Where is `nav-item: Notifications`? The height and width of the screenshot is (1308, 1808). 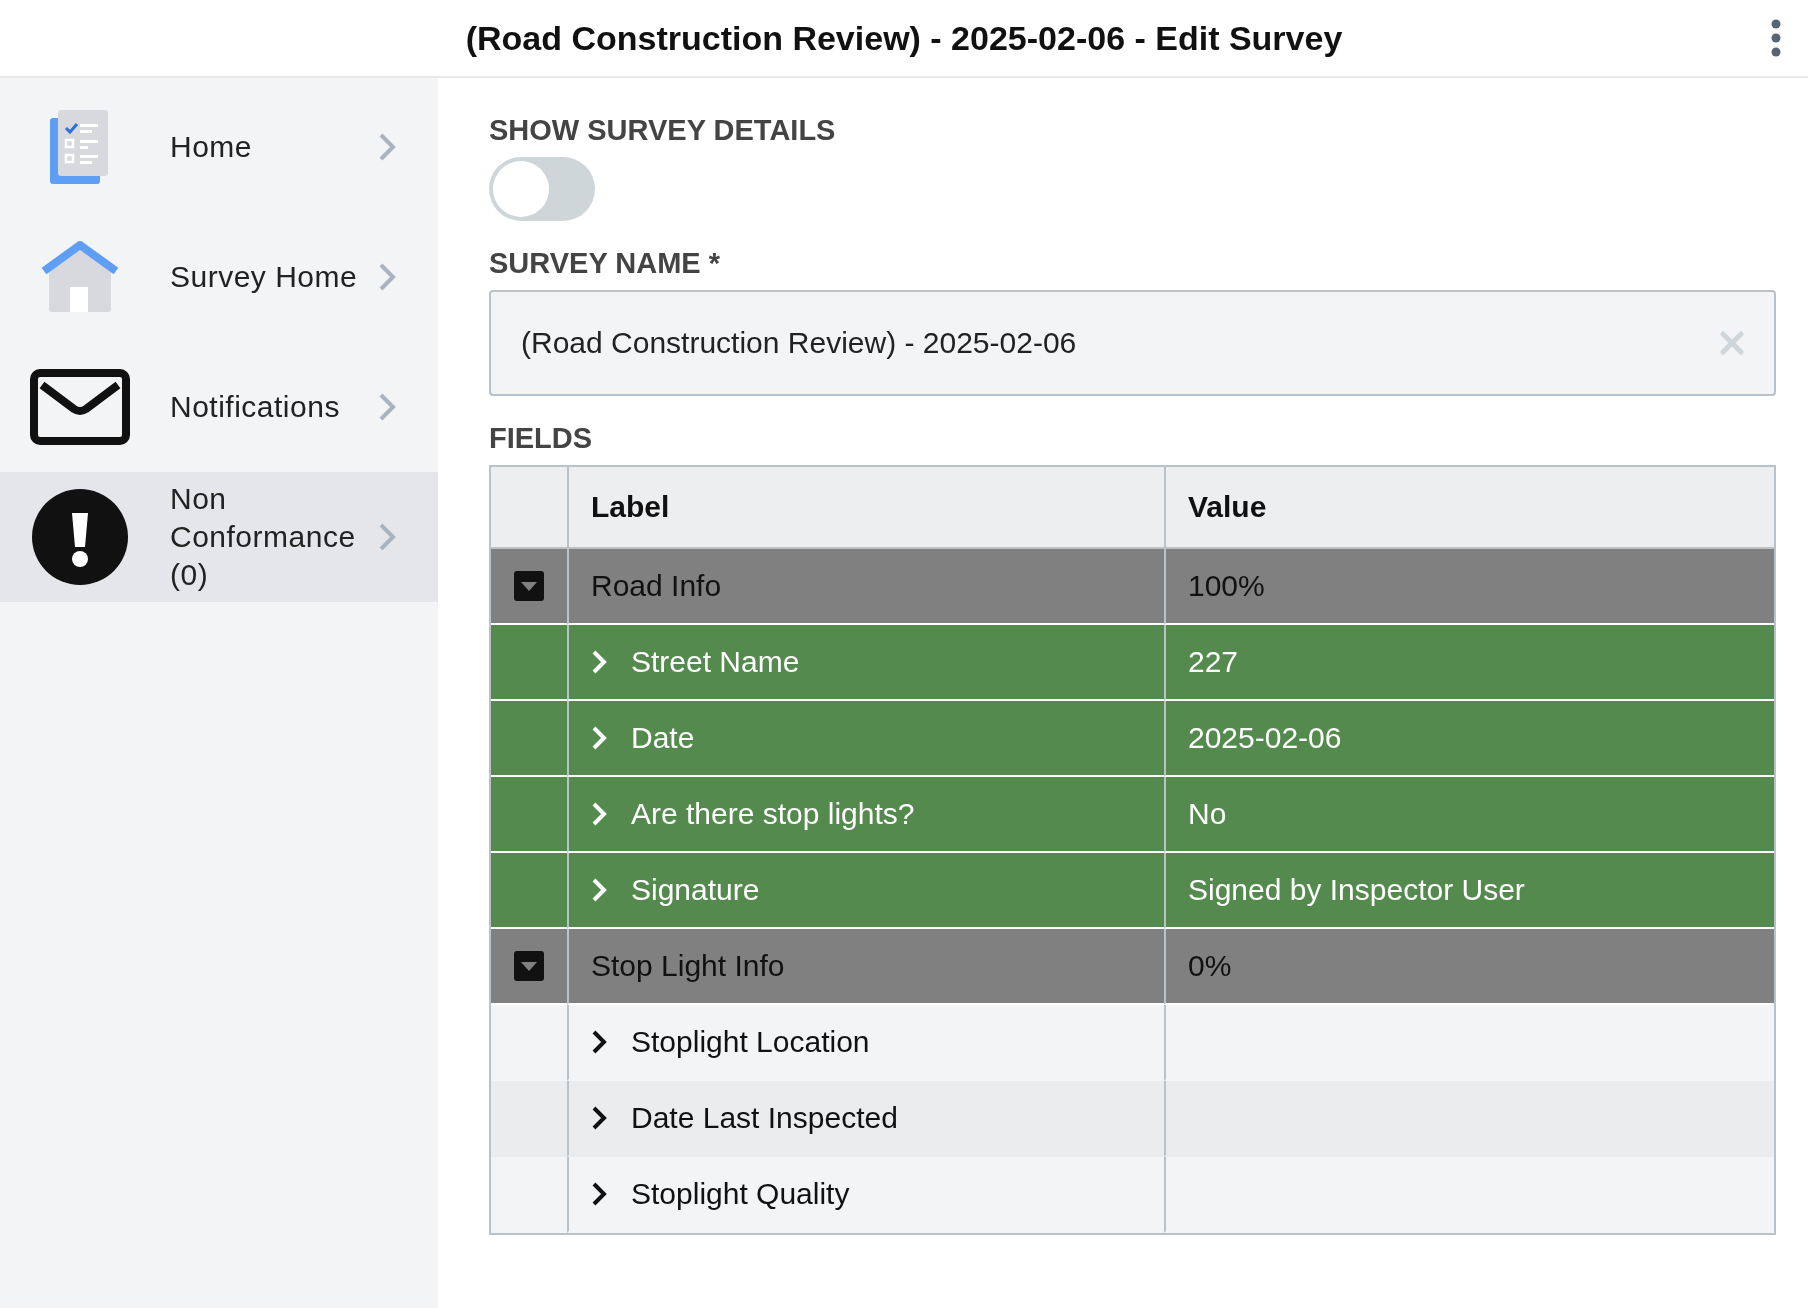 nav-item: Notifications is located at coordinates (219, 407).